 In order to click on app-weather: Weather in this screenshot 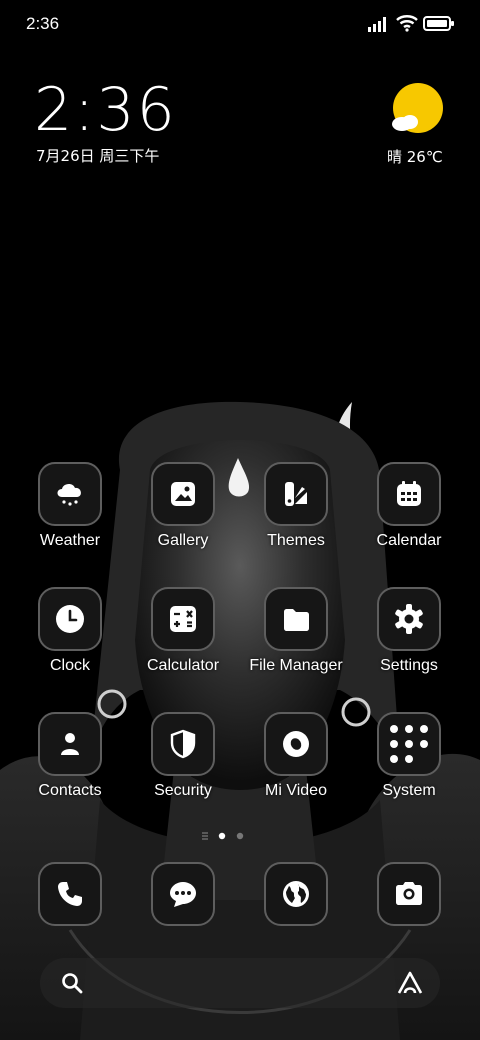, I will do `click(70, 506)`.